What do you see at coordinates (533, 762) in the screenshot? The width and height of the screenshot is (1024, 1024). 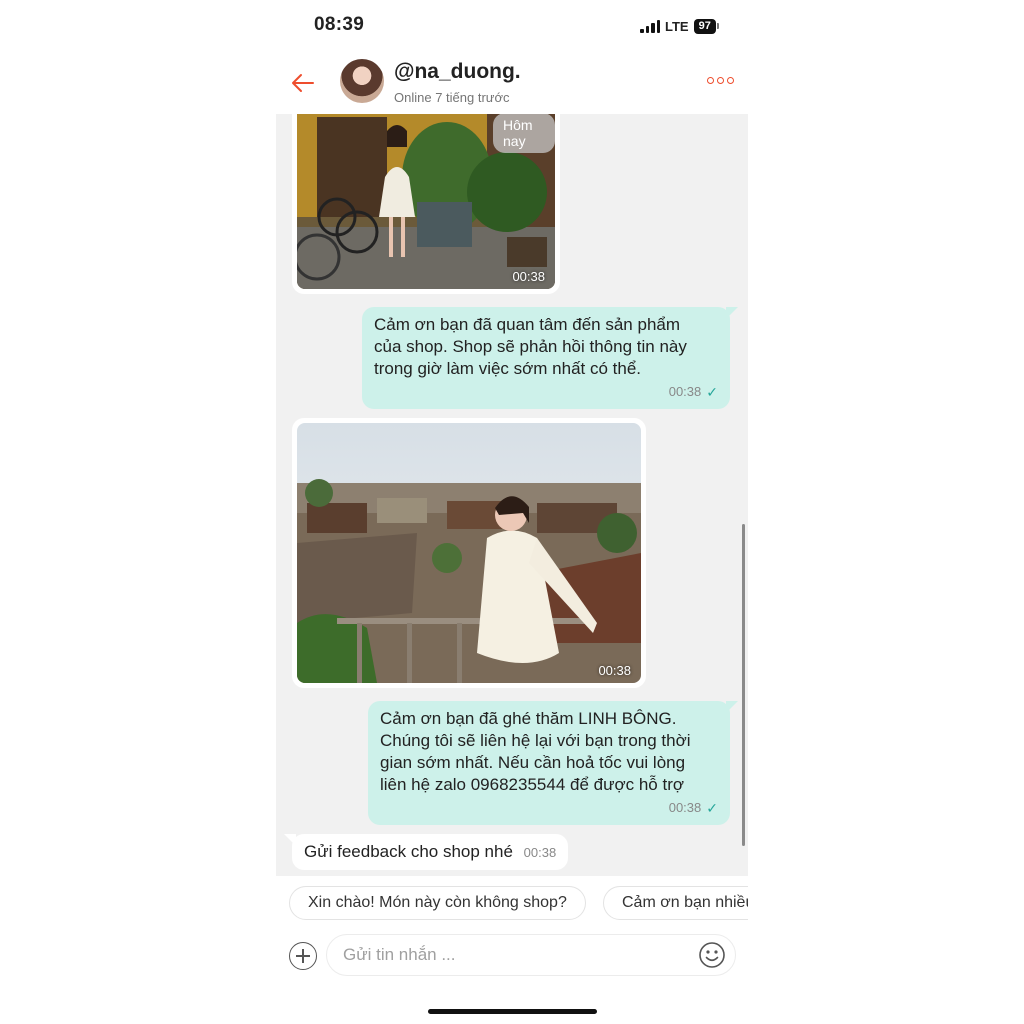 I see `message-line: gian sớm nhất. Nếu cần hoả tốc vui lòng` at bounding box center [533, 762].